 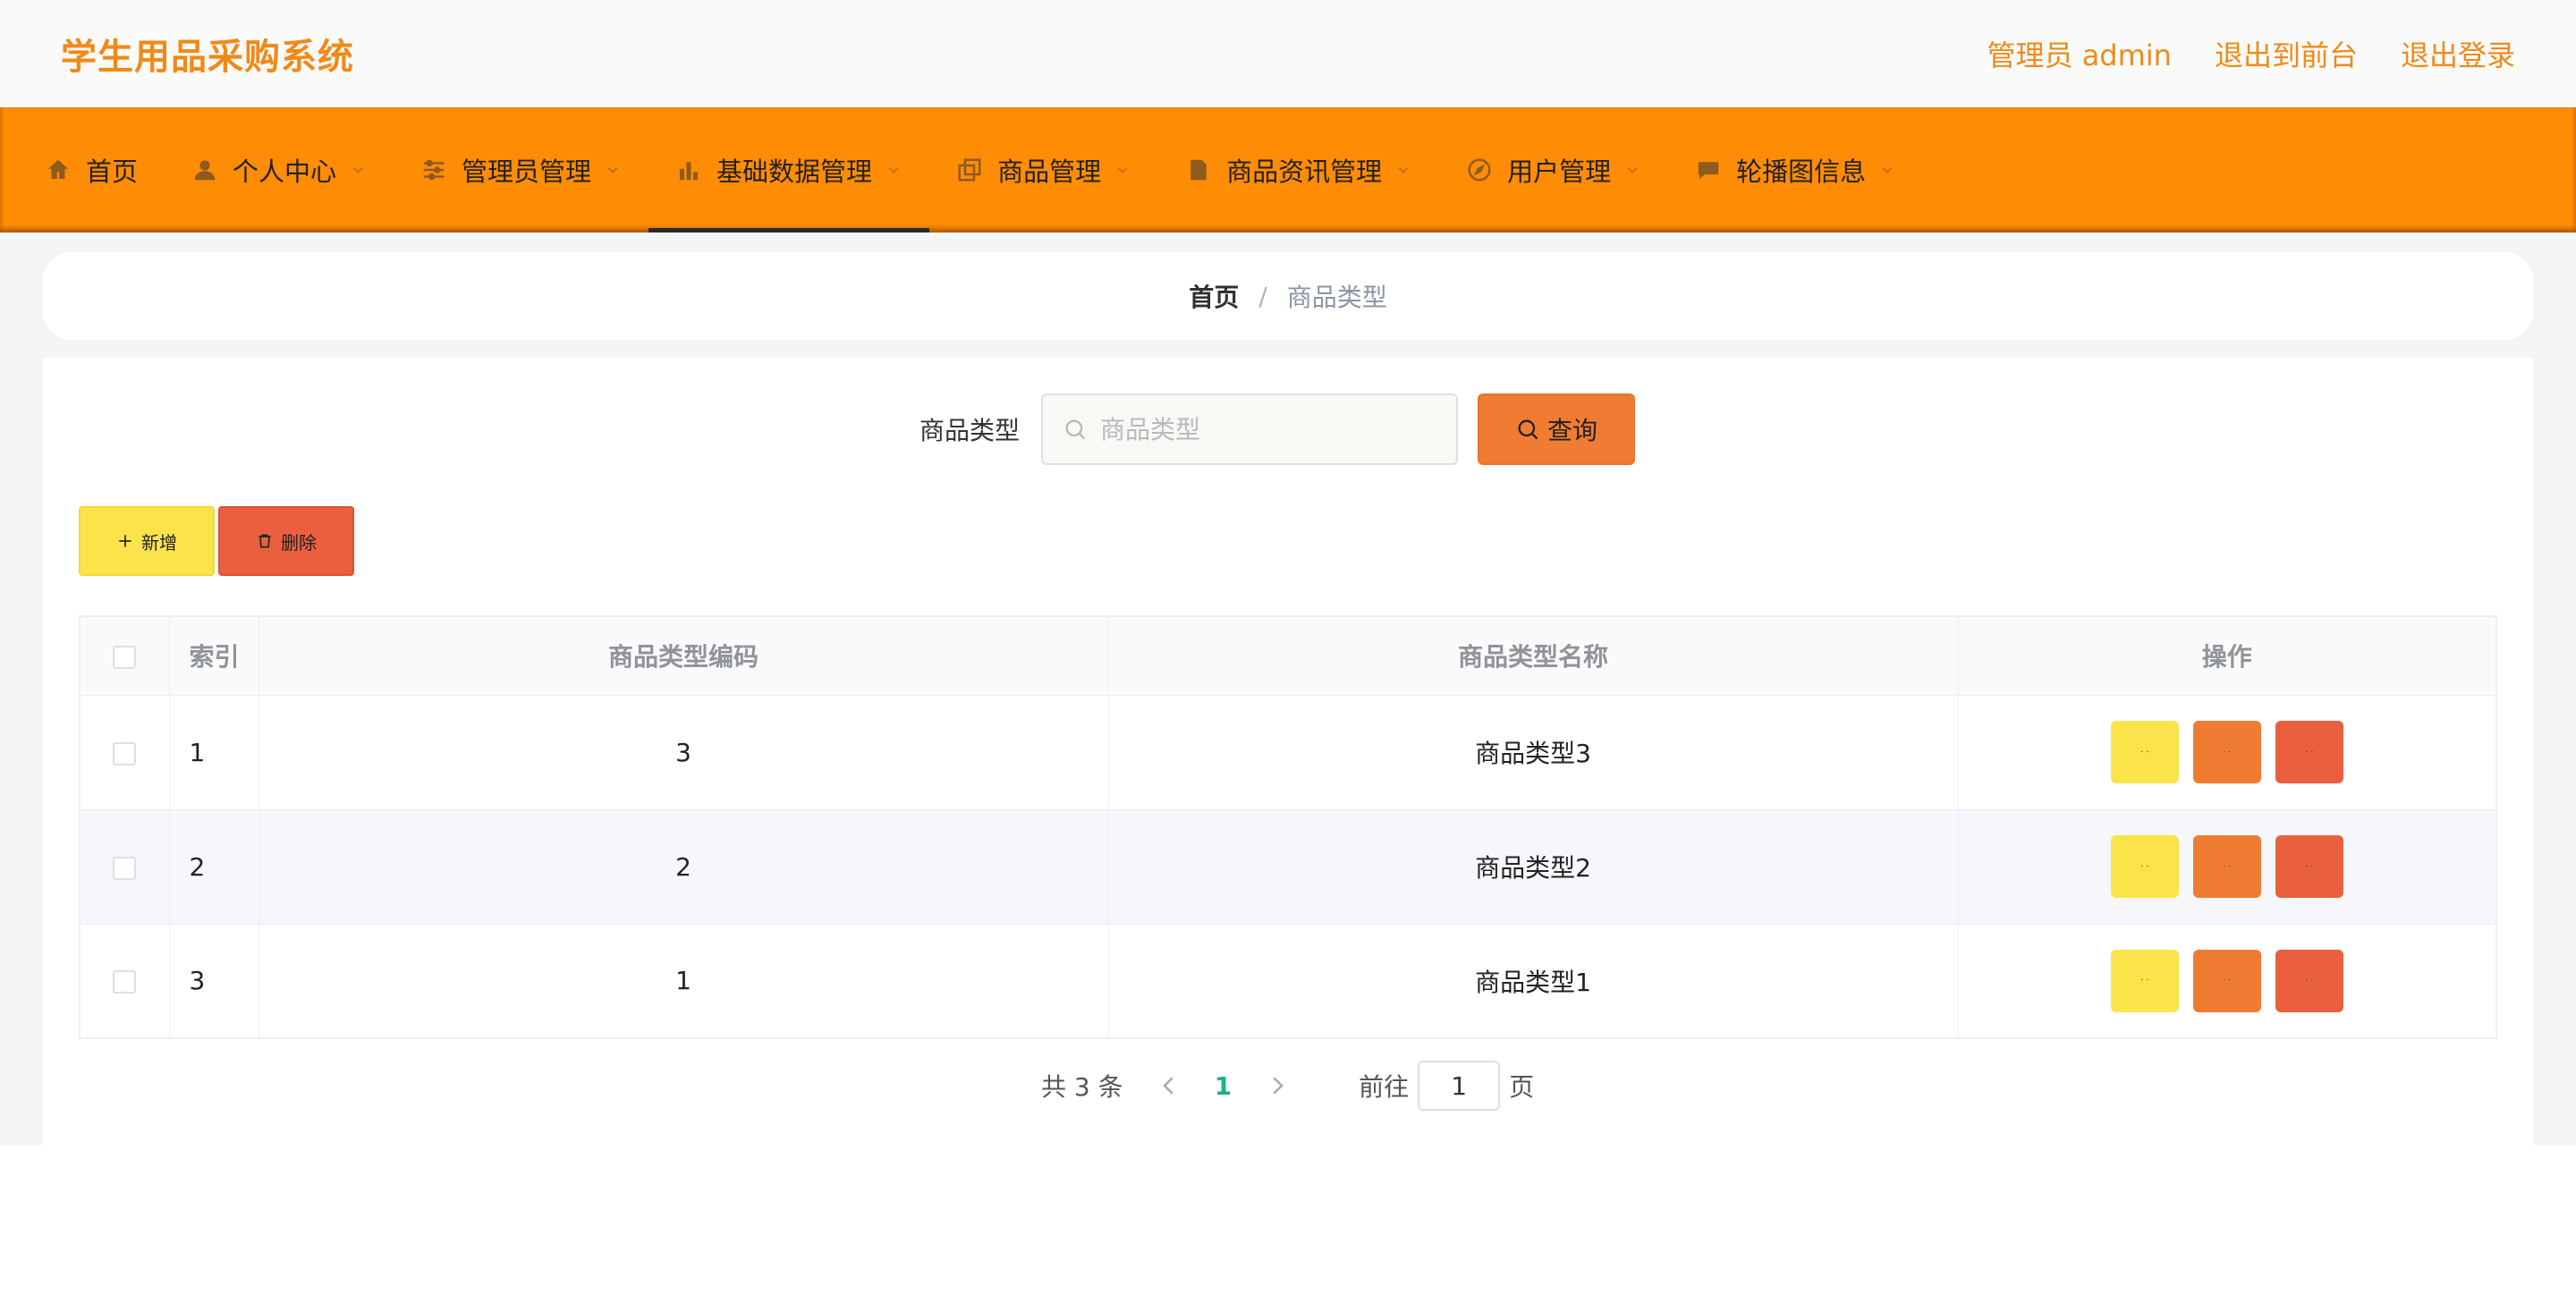 What do you see at coordinates (1553, 170) in the screenshot?
I see `nav-item-6: 用户管理` at bounding box center [1553, 170].